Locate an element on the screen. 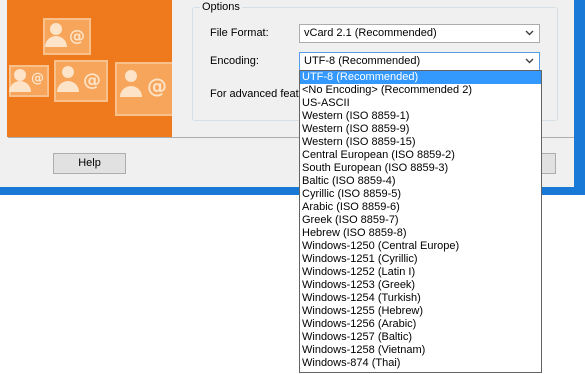  encoding-option: Windows-1256 (Arabic) is located at coordinates (420, 324).